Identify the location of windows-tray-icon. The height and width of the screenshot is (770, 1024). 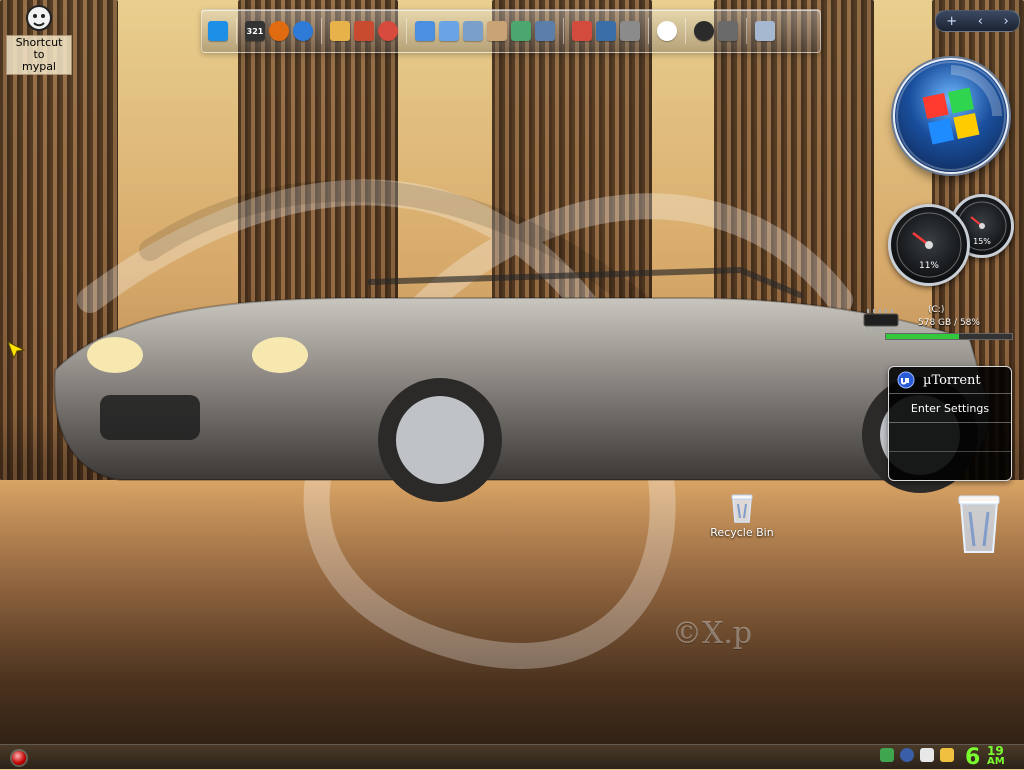
(927, 755).